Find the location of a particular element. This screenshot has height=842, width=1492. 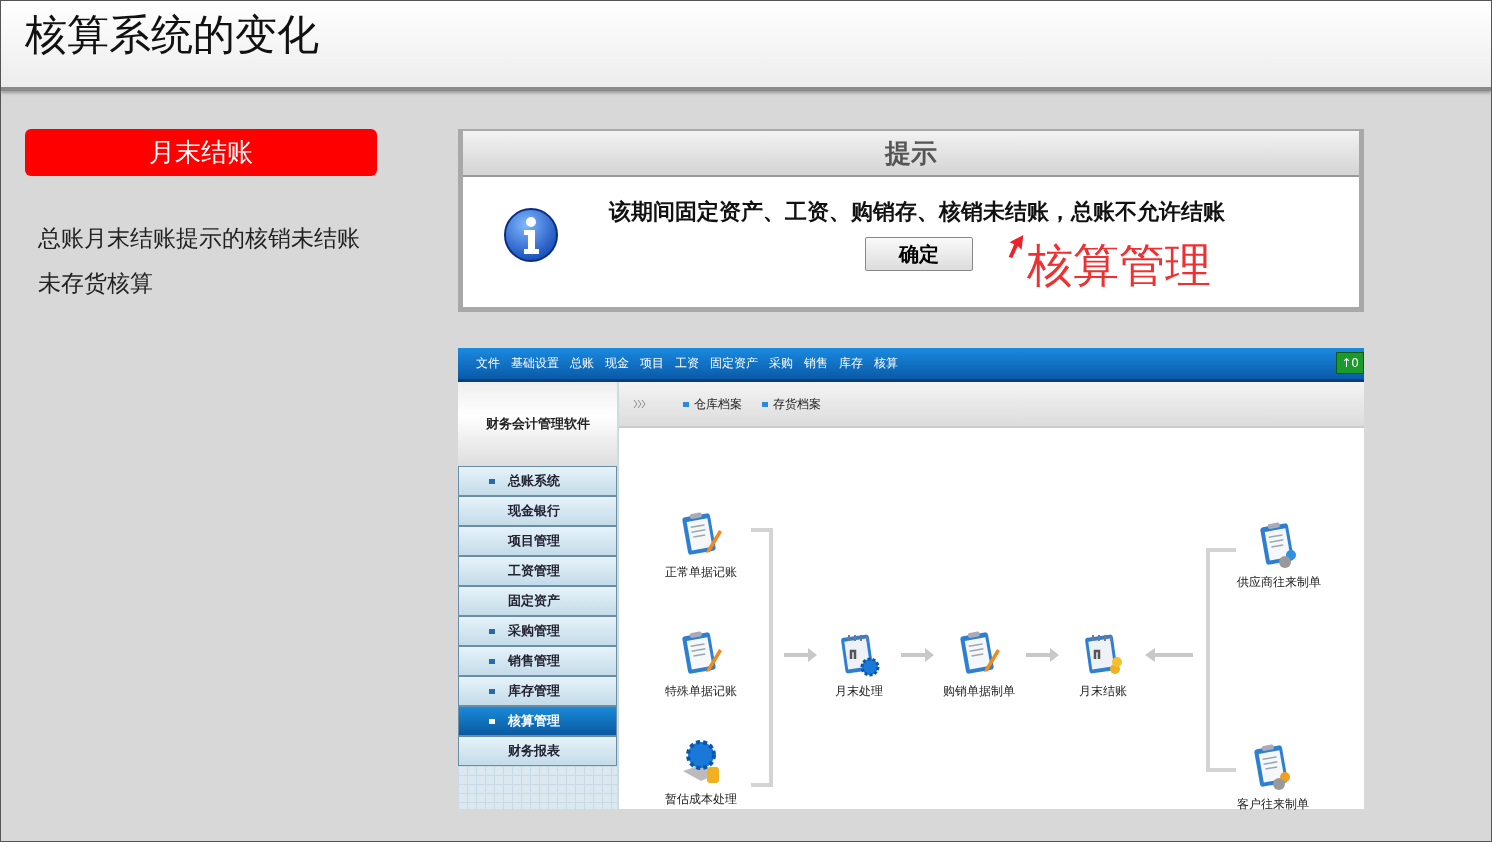

sidebar-item: 库存管理 is located at coordinates (537, 691).